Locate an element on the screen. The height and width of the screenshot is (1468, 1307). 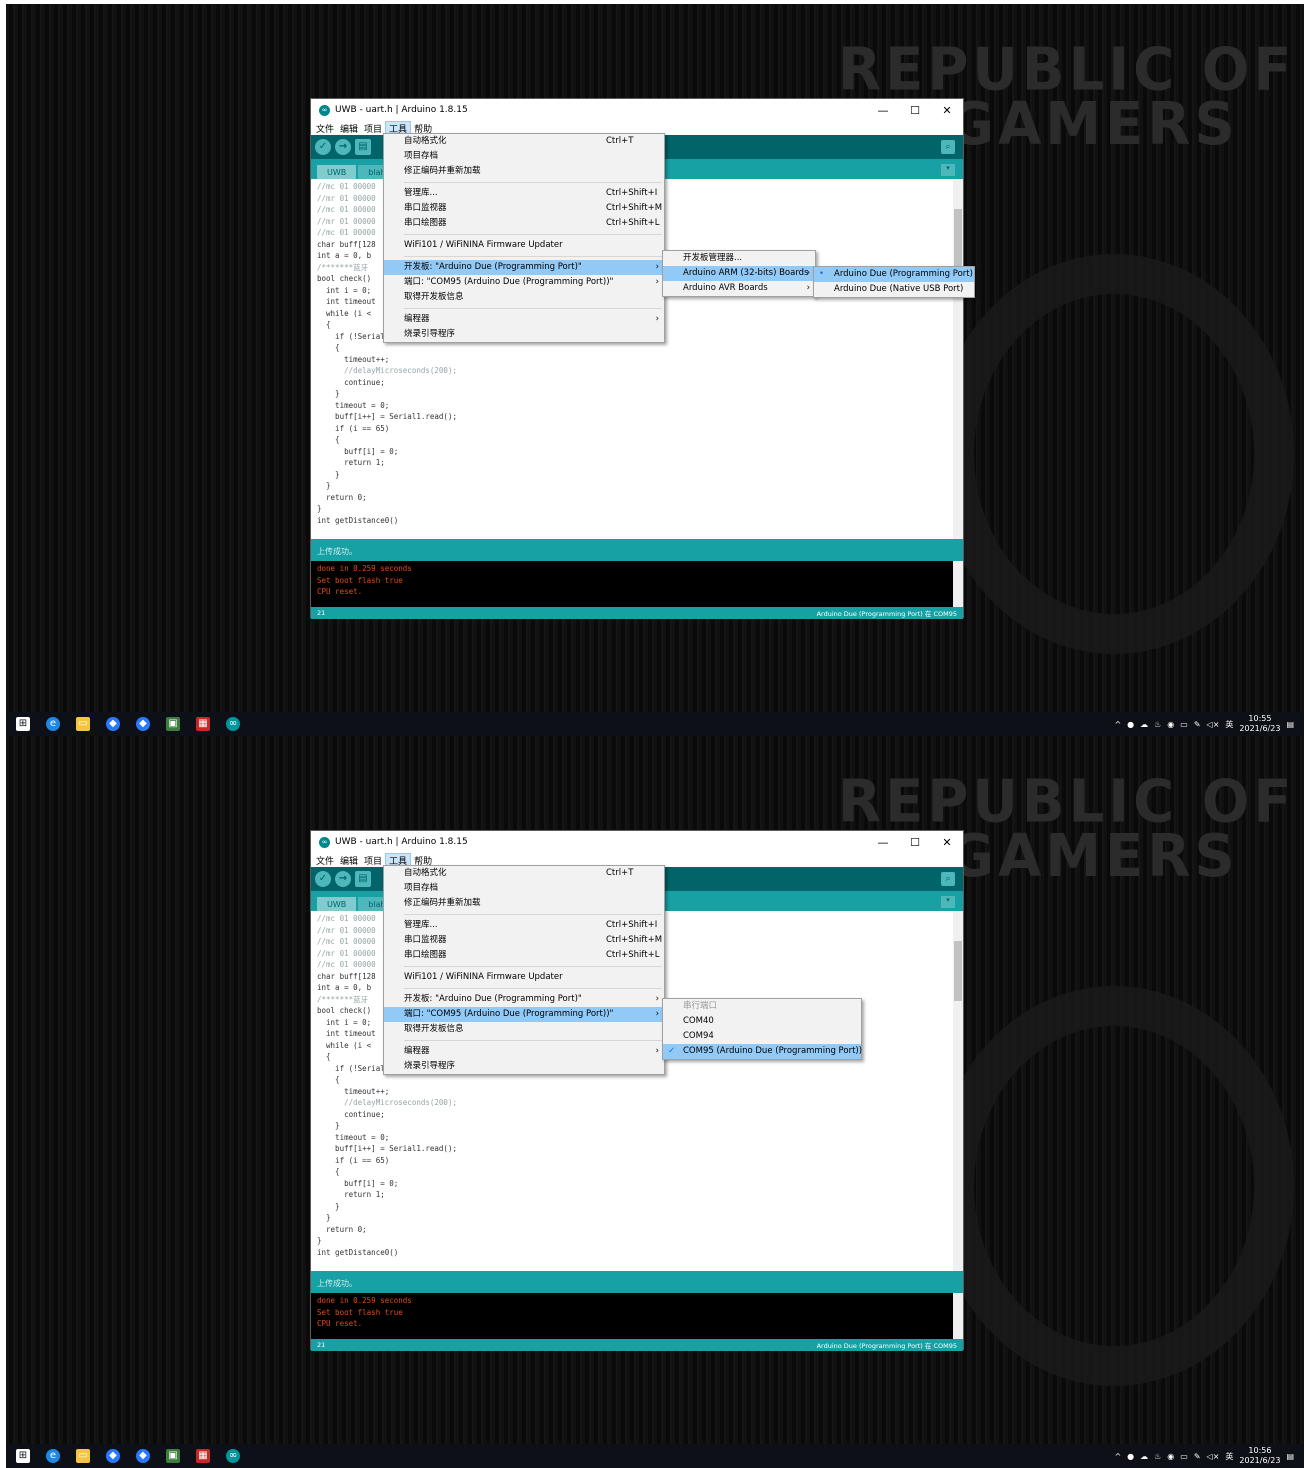
avr-boards-item: Arduino AVR Boards › is located at coordinates (739, 288).